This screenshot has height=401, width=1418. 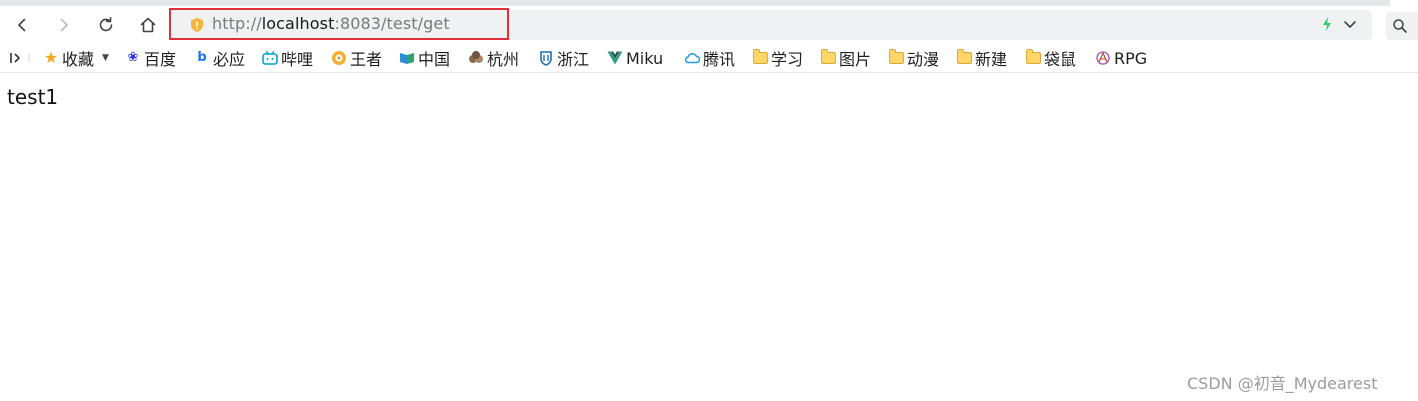 What do you see at coordinates (645, 58) in the screenshot?
I see `bookmark-label: Miku` at bounding box center [645, 58].